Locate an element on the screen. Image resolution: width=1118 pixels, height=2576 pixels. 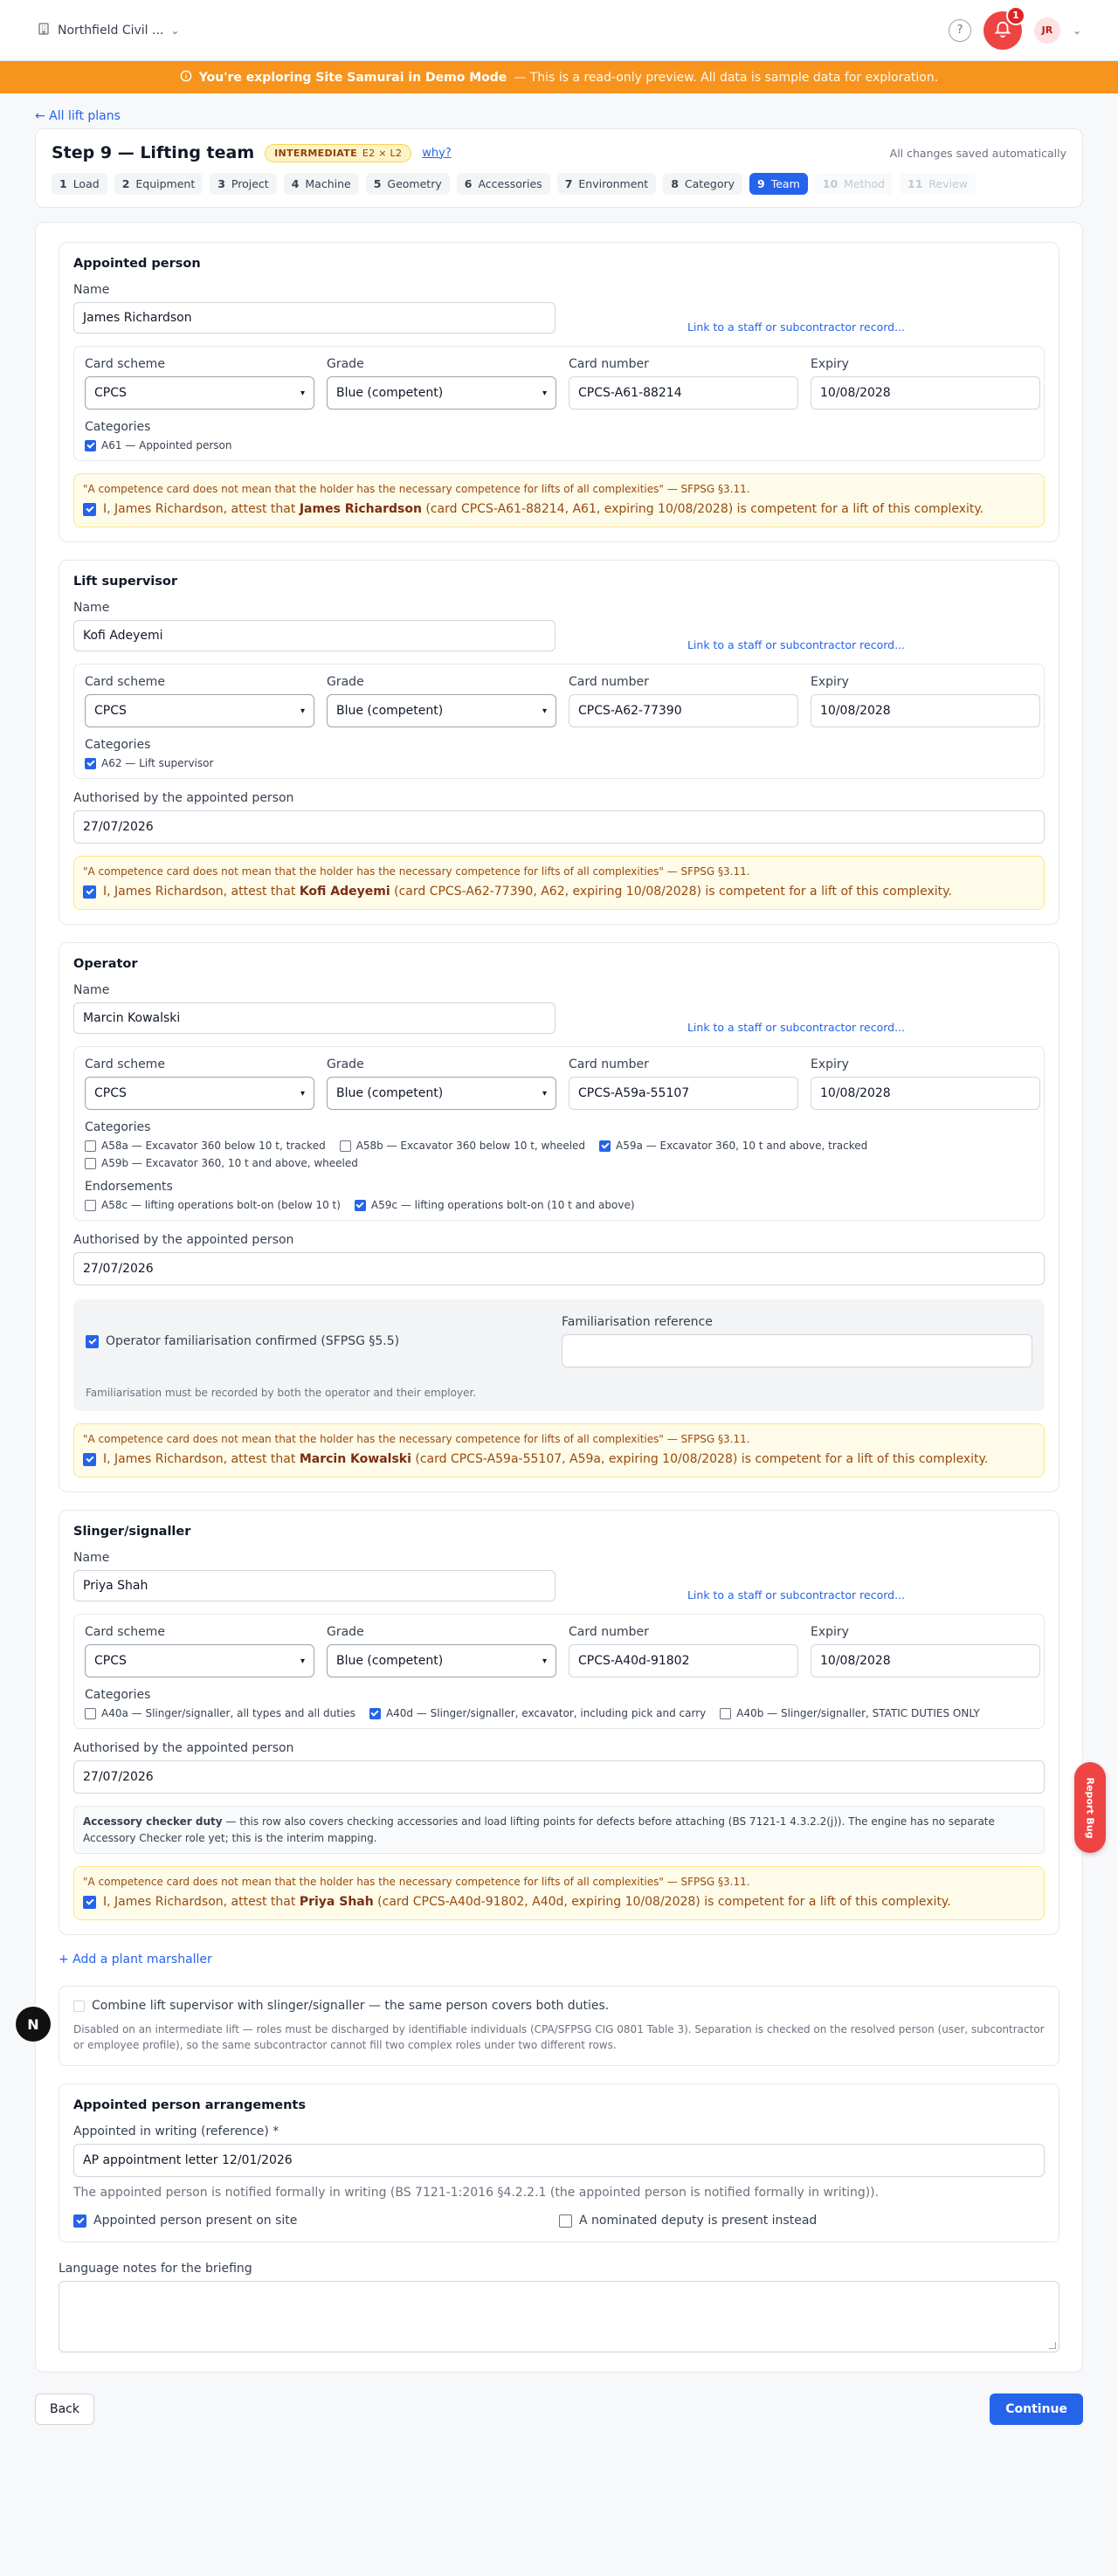
card-number-input: CPCS-A40d-91802 is located at coordinates (683, 1660).